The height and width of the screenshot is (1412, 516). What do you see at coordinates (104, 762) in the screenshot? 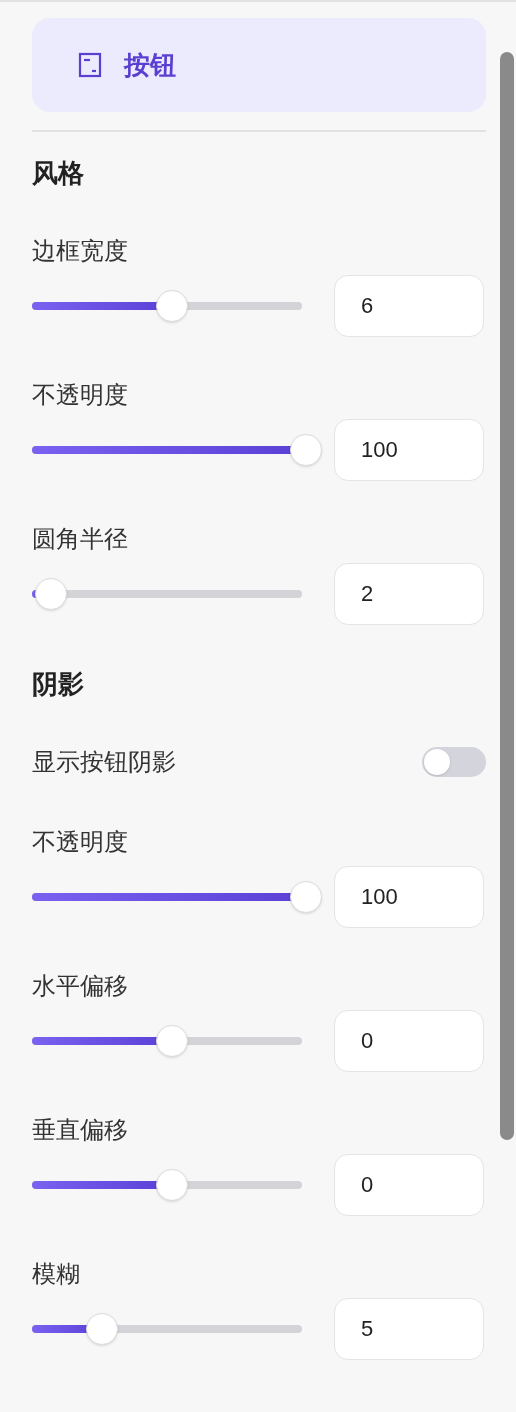
I see `field-label: 显示按钮阴影` at bounding box center [104, 762].